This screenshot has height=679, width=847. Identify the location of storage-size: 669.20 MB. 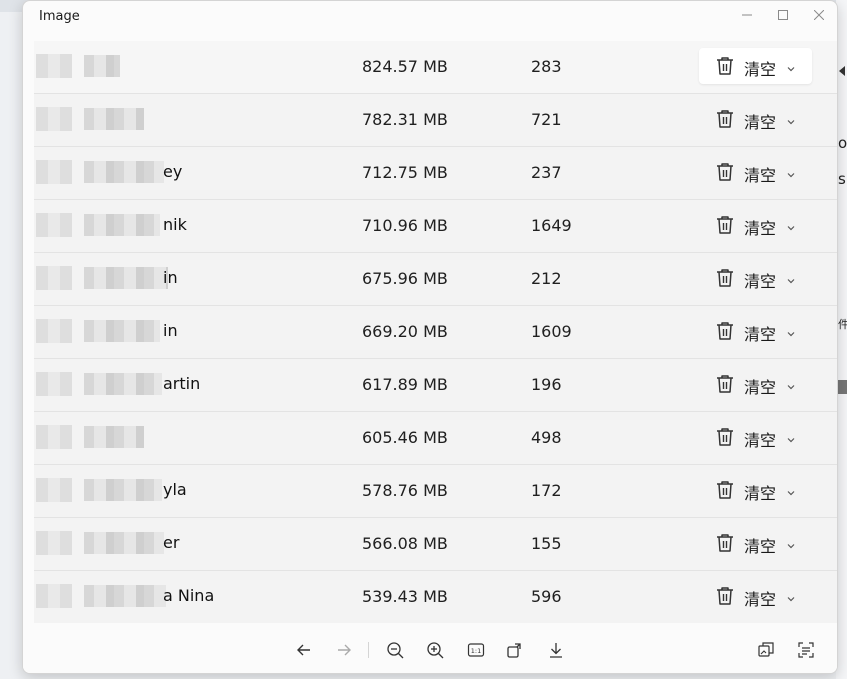
(405, 331).